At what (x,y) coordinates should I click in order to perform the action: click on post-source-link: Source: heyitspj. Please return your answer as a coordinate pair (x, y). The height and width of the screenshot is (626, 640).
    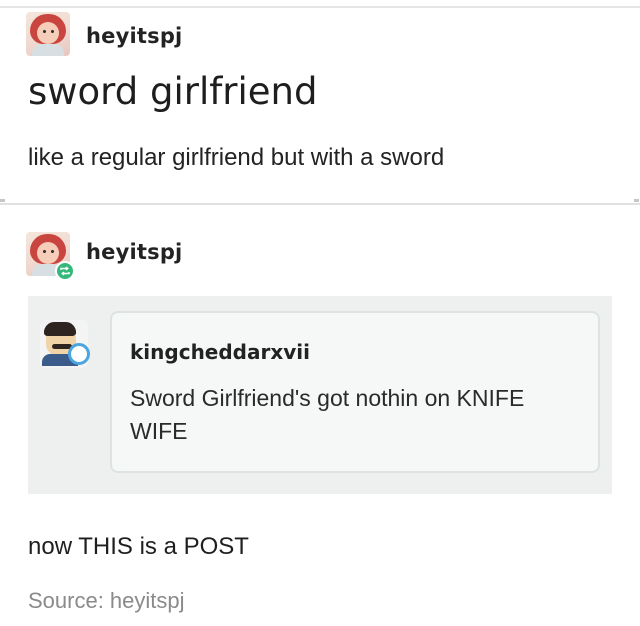
    Looking at the image, I should click on (106, 601).